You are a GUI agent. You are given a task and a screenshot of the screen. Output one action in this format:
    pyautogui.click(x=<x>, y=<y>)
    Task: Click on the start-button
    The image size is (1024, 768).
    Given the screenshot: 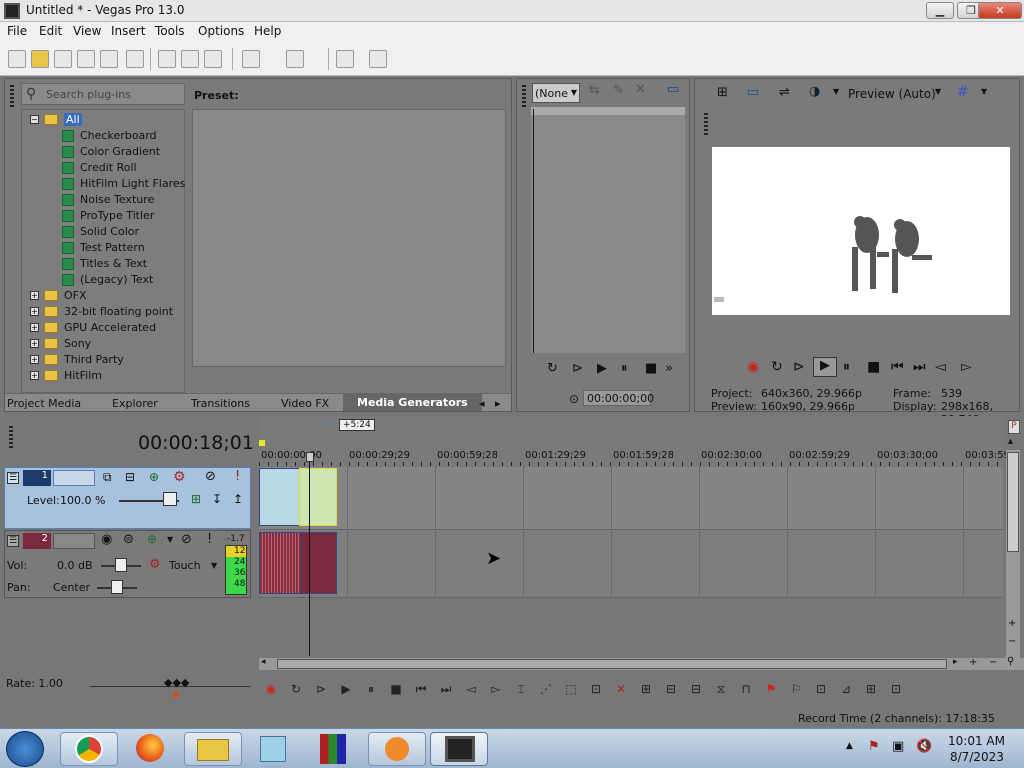 What is the action you would take?
    pyautogui.click(x=25, y=749)
    